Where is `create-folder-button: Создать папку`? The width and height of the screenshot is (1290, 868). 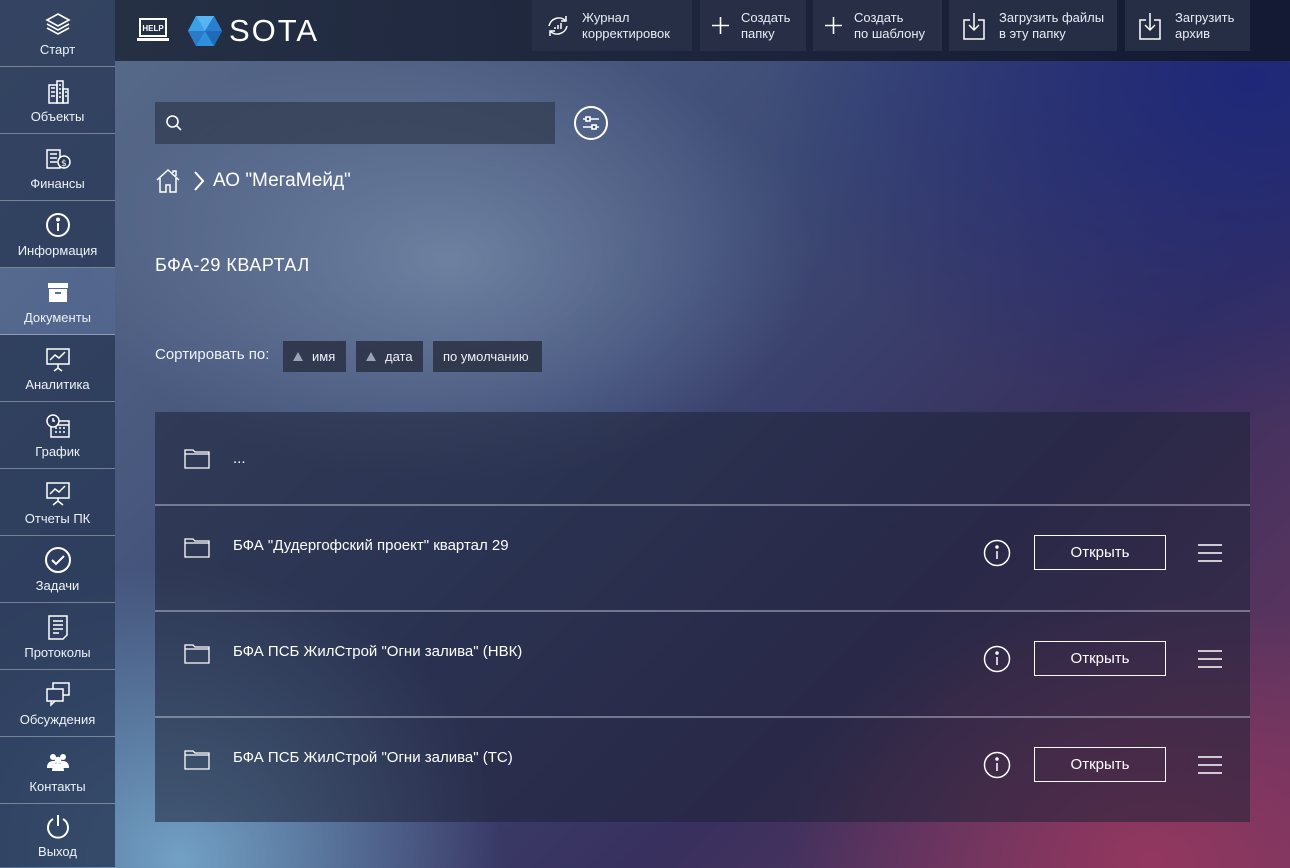 create-folder-button: Создать папку is located at coordinates (753, 25).